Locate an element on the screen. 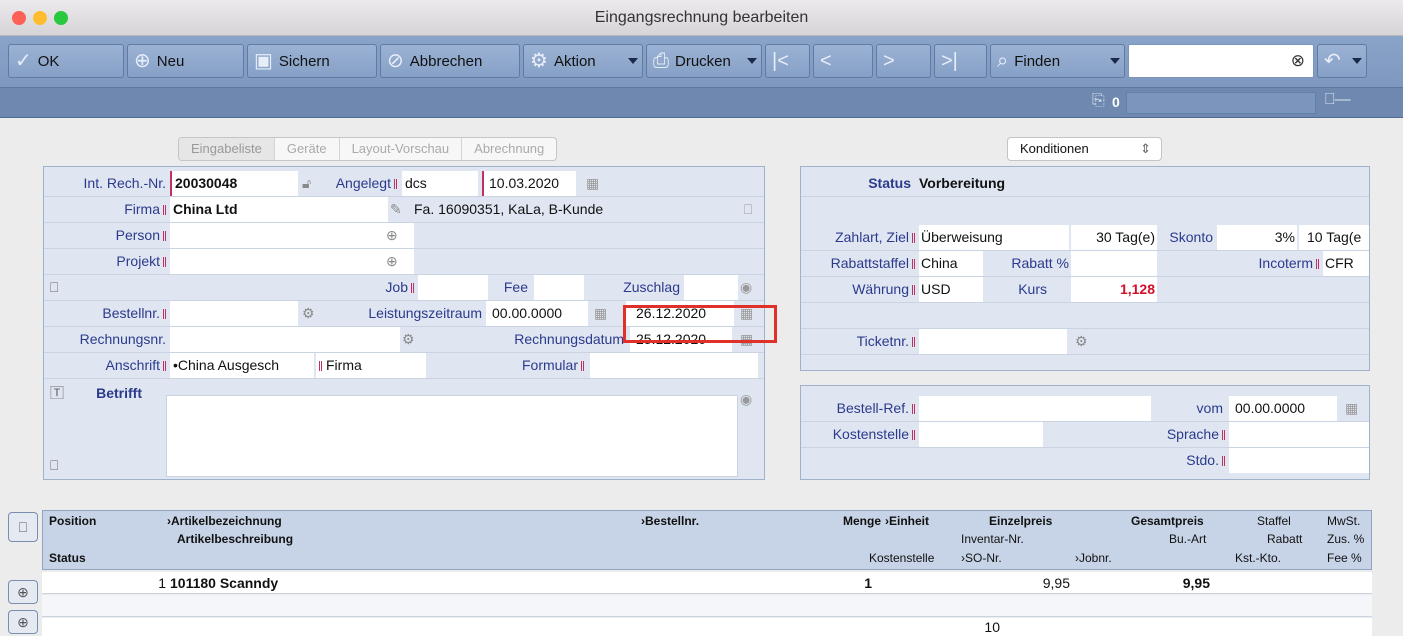 This screenshot has width=1403, height=636. first-record-button: |< is located at coordinates (787, 61).